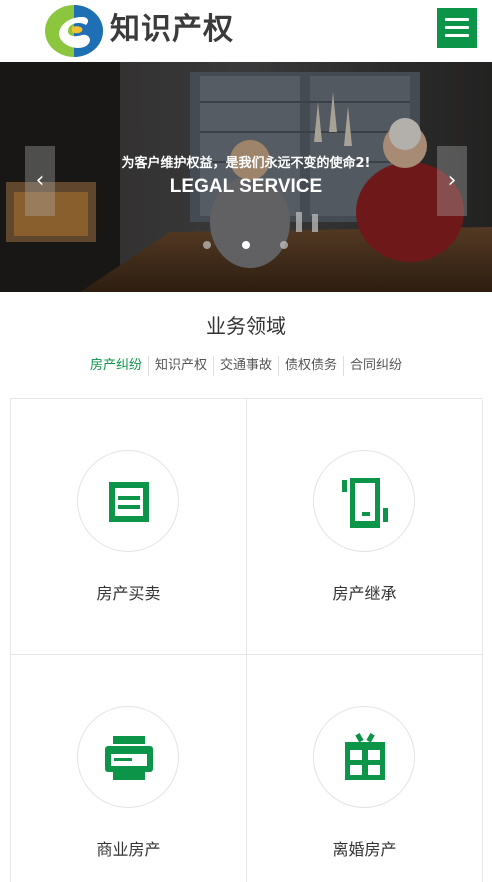 The image size is (492, 882). I want to click on category-tabs: 房产纠纷 知识产权 交通事故 债权债务 合同纠纷, so click(246, 366).